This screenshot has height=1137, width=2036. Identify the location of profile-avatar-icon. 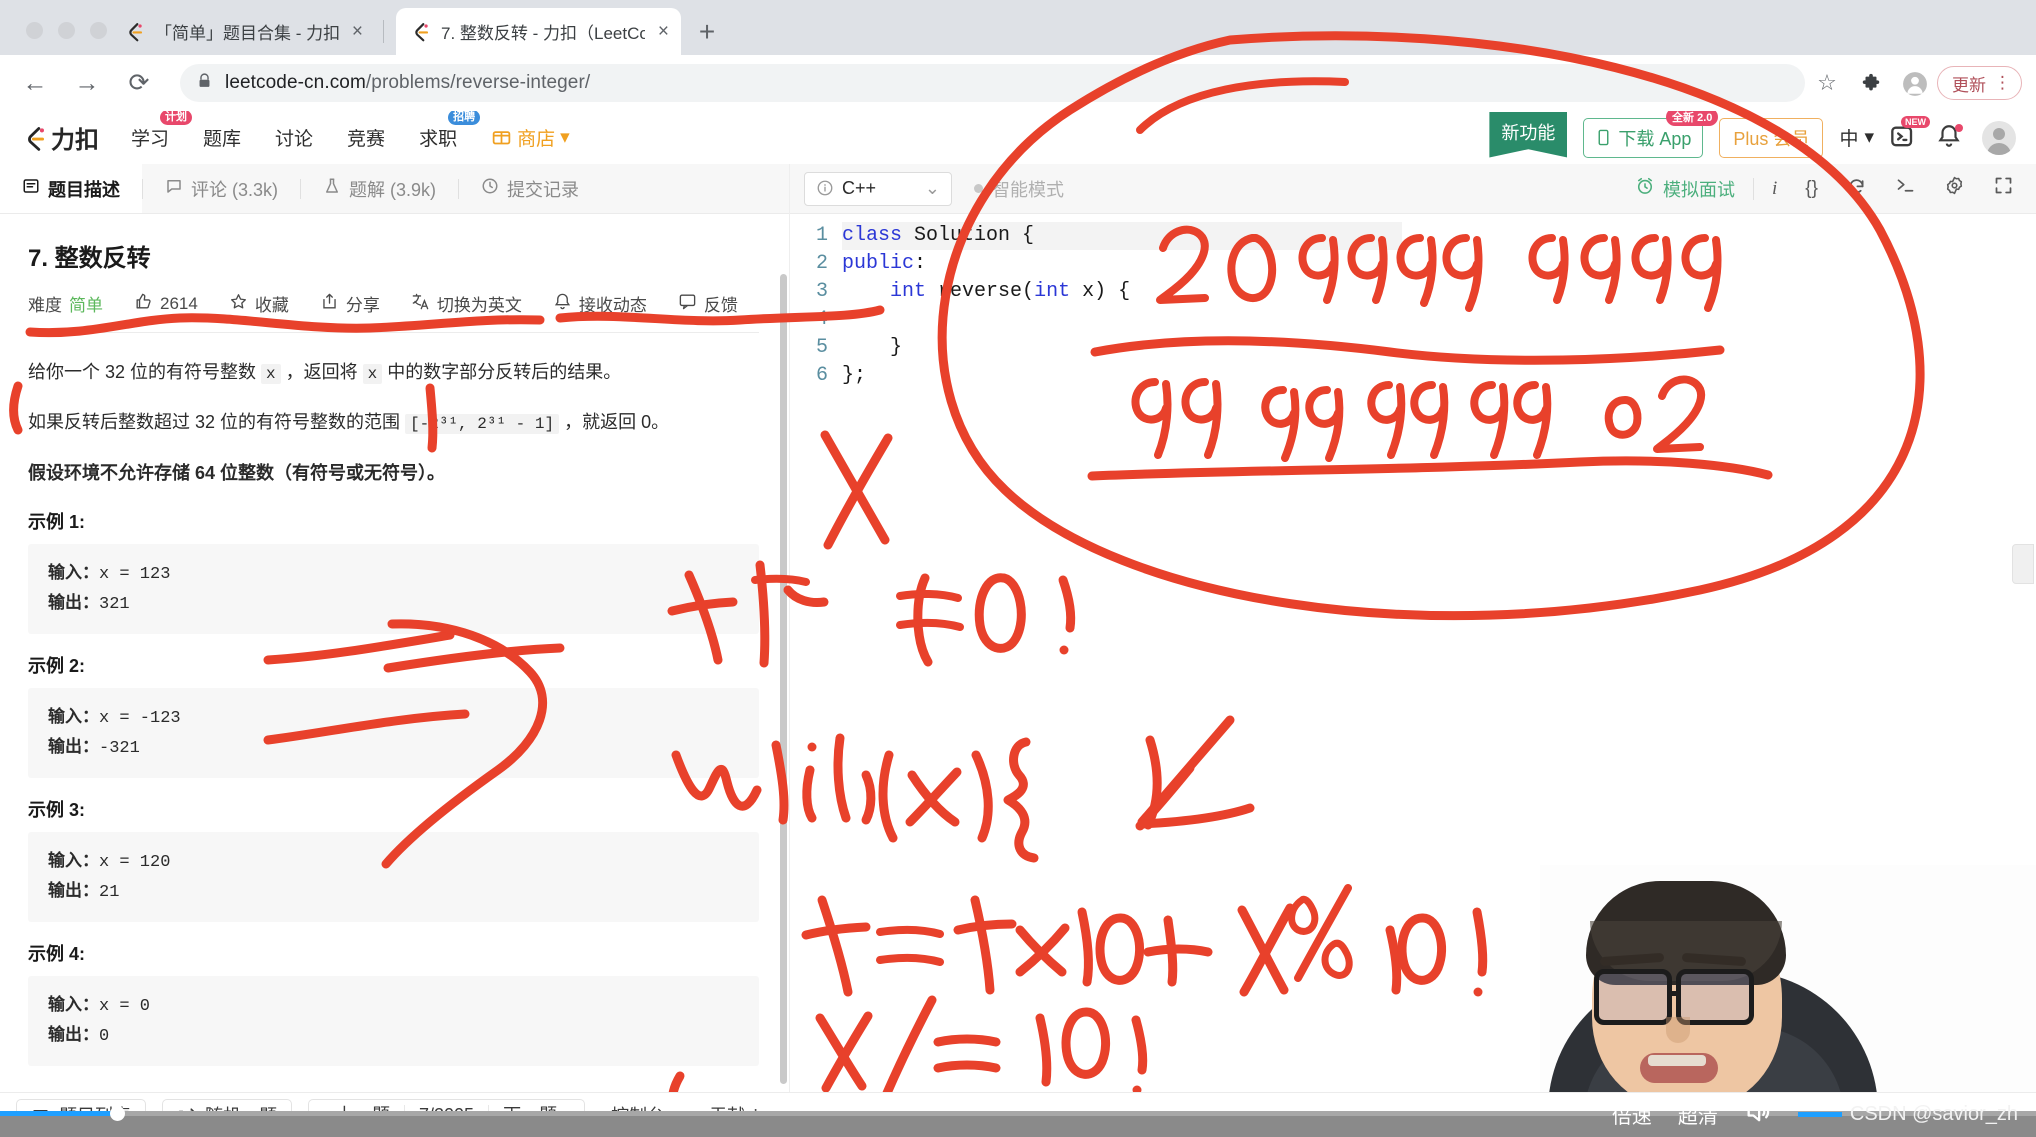
(1915, 83).